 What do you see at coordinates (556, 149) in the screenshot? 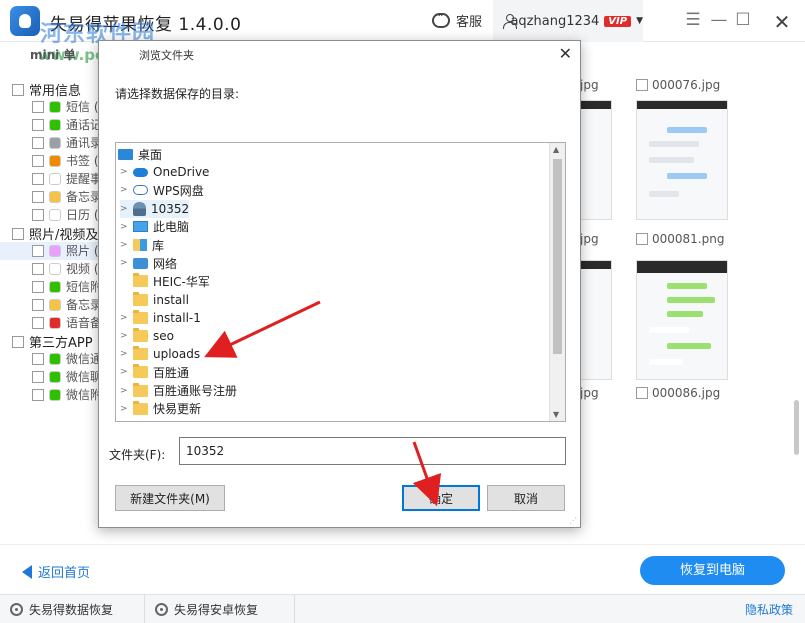
I see `scroll-up-icon: ▲` at bounding box center [556, 149].